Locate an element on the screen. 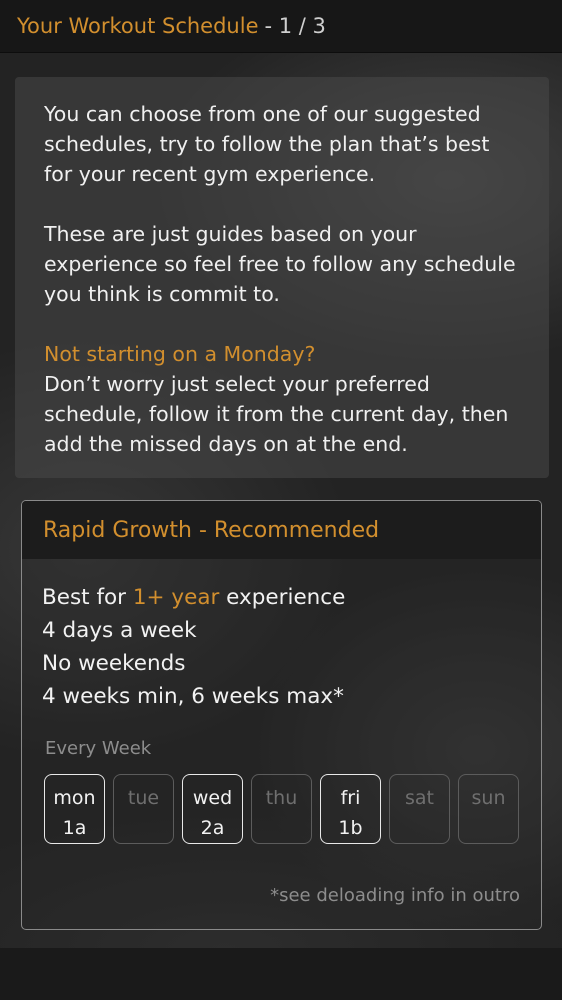 The width and height of the screenshot is (562, 1000). day-sat: sat is located at coordinates (419, 809).